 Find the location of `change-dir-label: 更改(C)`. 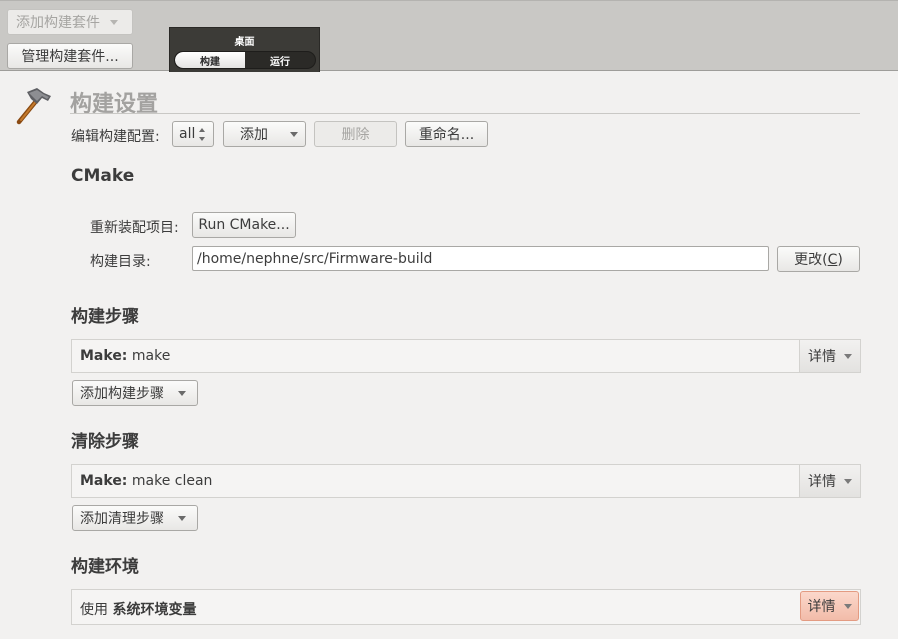

change-dir-label: 更改(C) is located at coordinates (818, 260).